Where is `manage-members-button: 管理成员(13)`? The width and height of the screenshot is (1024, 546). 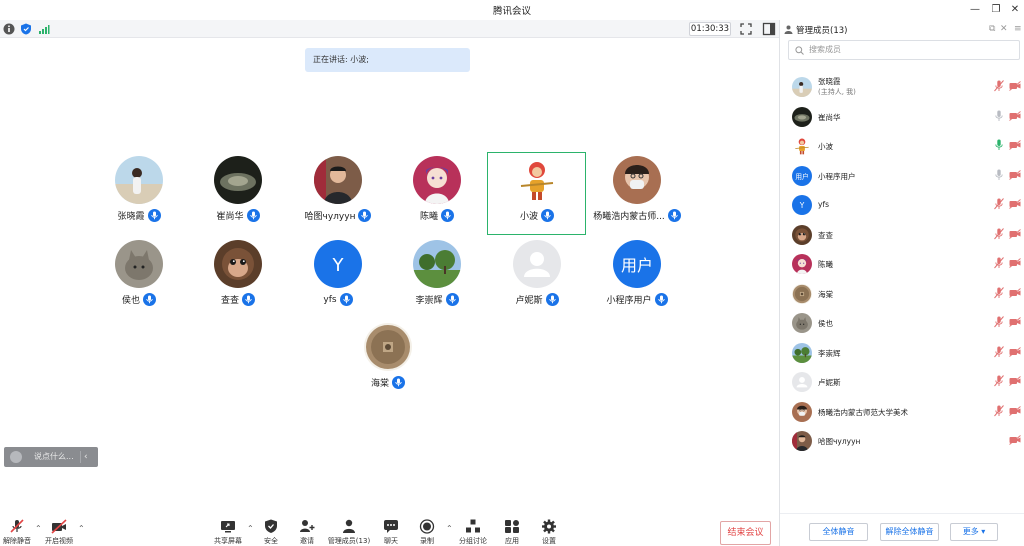
manage-members-button: 管理成员(13) is located at coordinates (349, 532).